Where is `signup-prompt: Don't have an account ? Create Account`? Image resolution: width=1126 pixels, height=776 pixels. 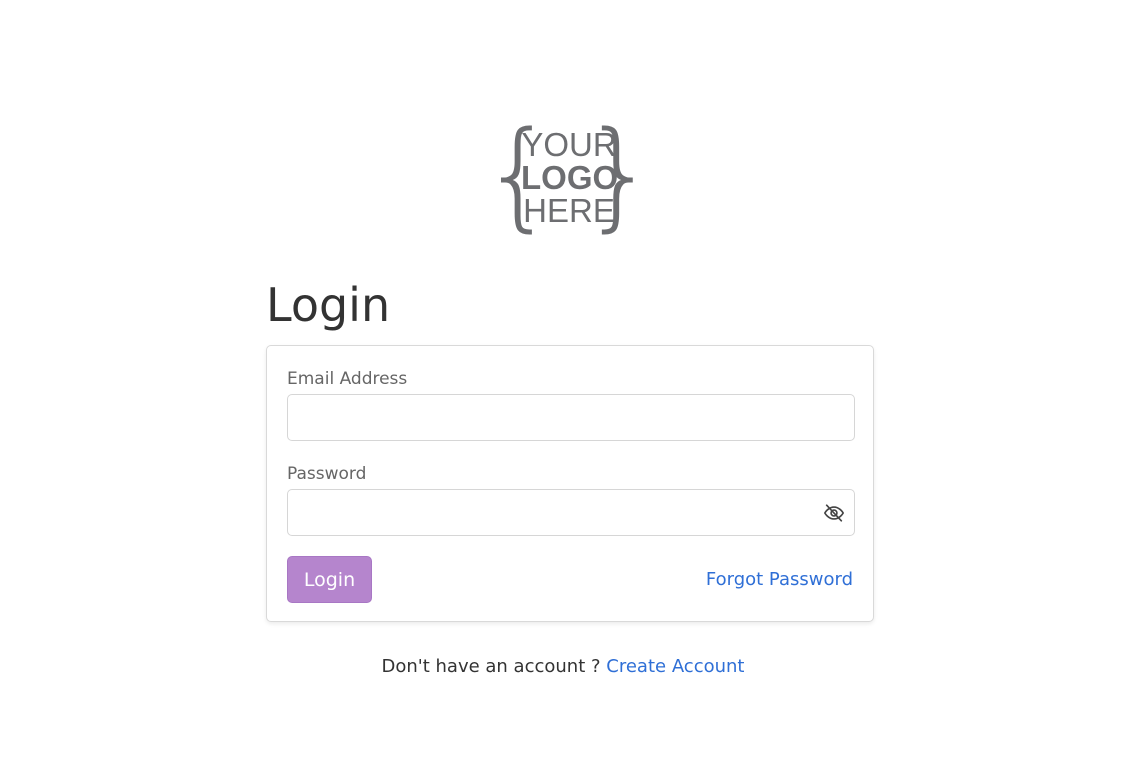 signup-prompt: Don't have an account ? Create Account is located at coordinates (563, 667).